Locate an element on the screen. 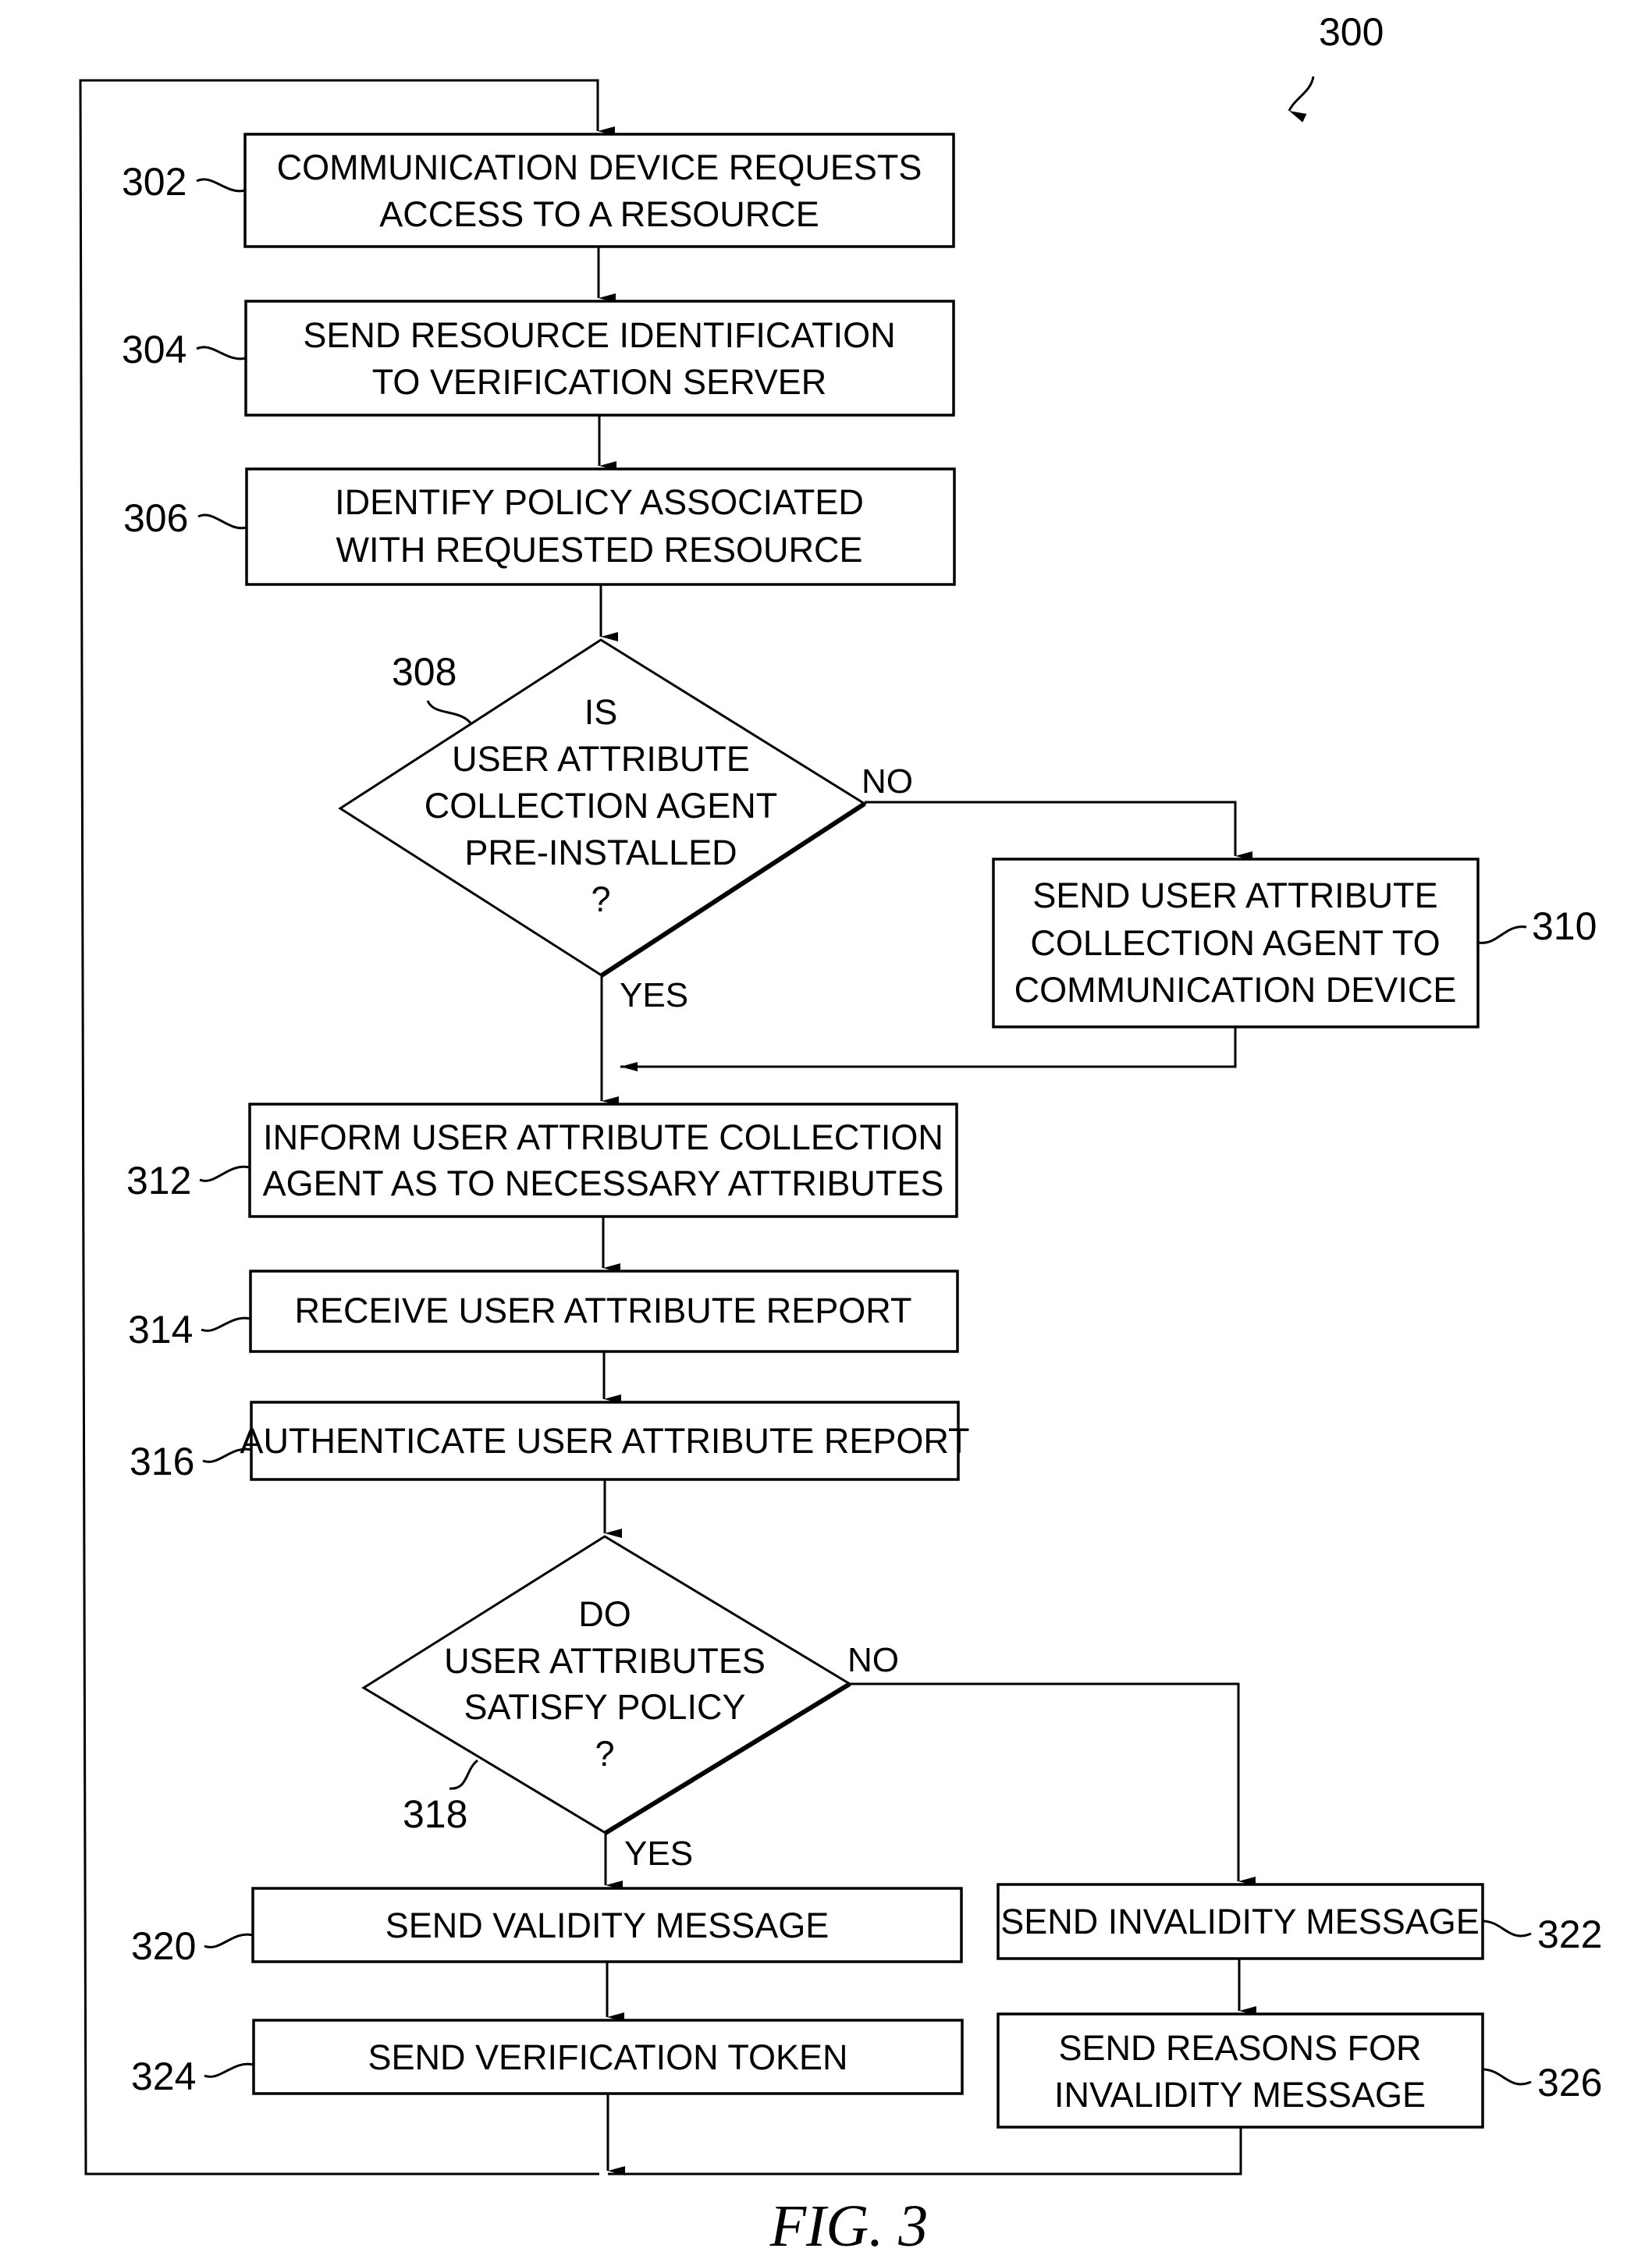  step-326-ref: 326 is located at coordinates (1570, 2082).